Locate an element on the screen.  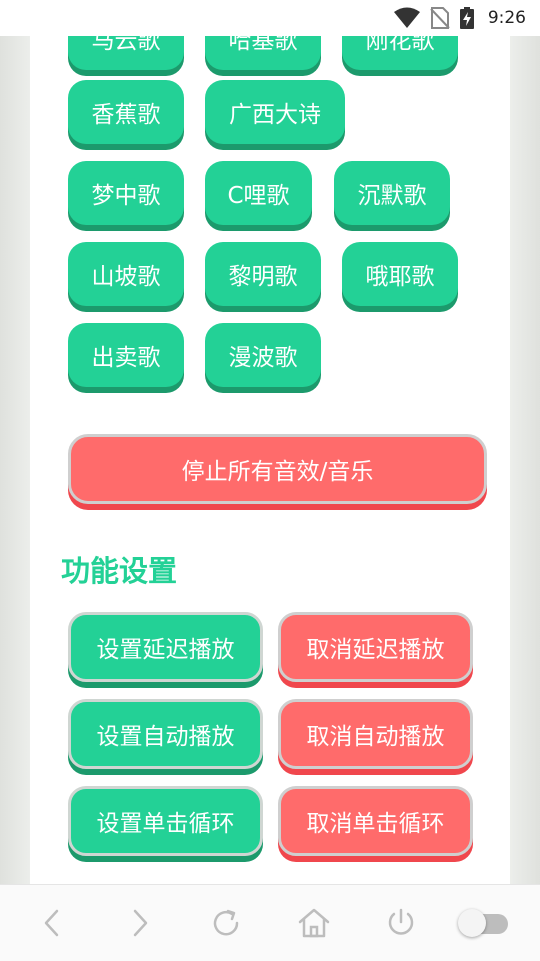
status-time: 9:26 is located at coordinates (506, 18).